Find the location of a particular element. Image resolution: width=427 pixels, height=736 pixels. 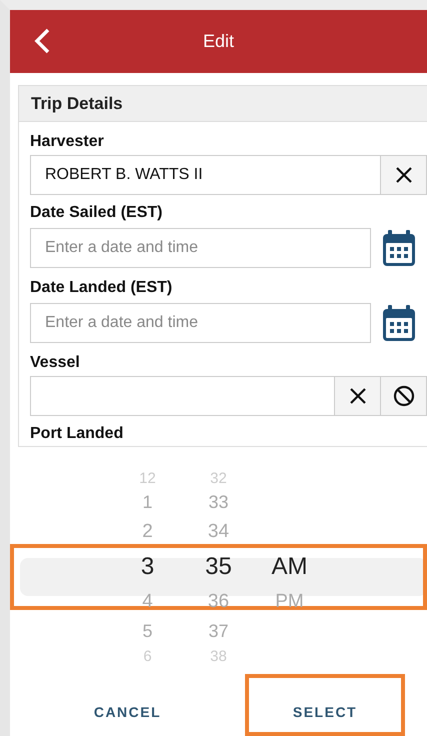

prohibited-icon is located at coordinates (403, 396).